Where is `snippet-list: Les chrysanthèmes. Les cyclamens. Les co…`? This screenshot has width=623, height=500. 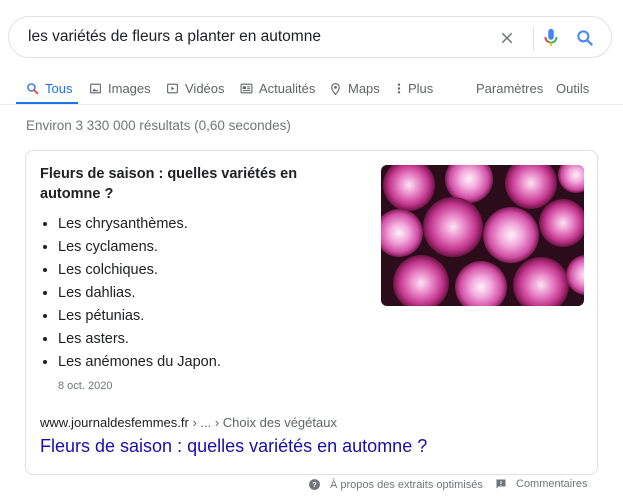
snippet-list: Les chrysanthèmes. Les cyclamens. Les co… is located at coordinates (130, 293).